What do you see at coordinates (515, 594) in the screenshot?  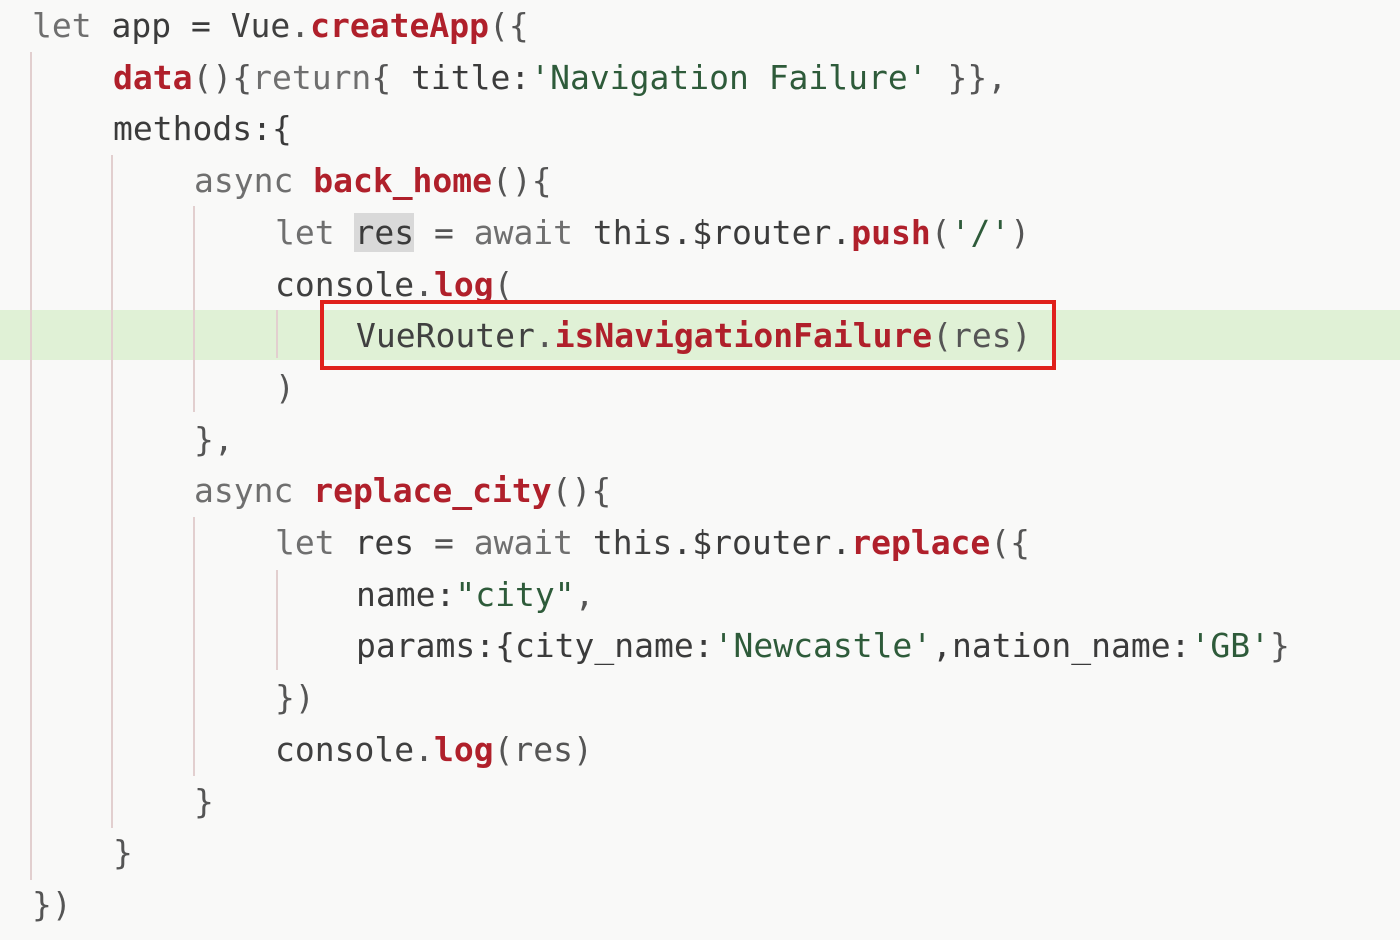 I see `code-token: "city"` at bounding box center [515, 594].